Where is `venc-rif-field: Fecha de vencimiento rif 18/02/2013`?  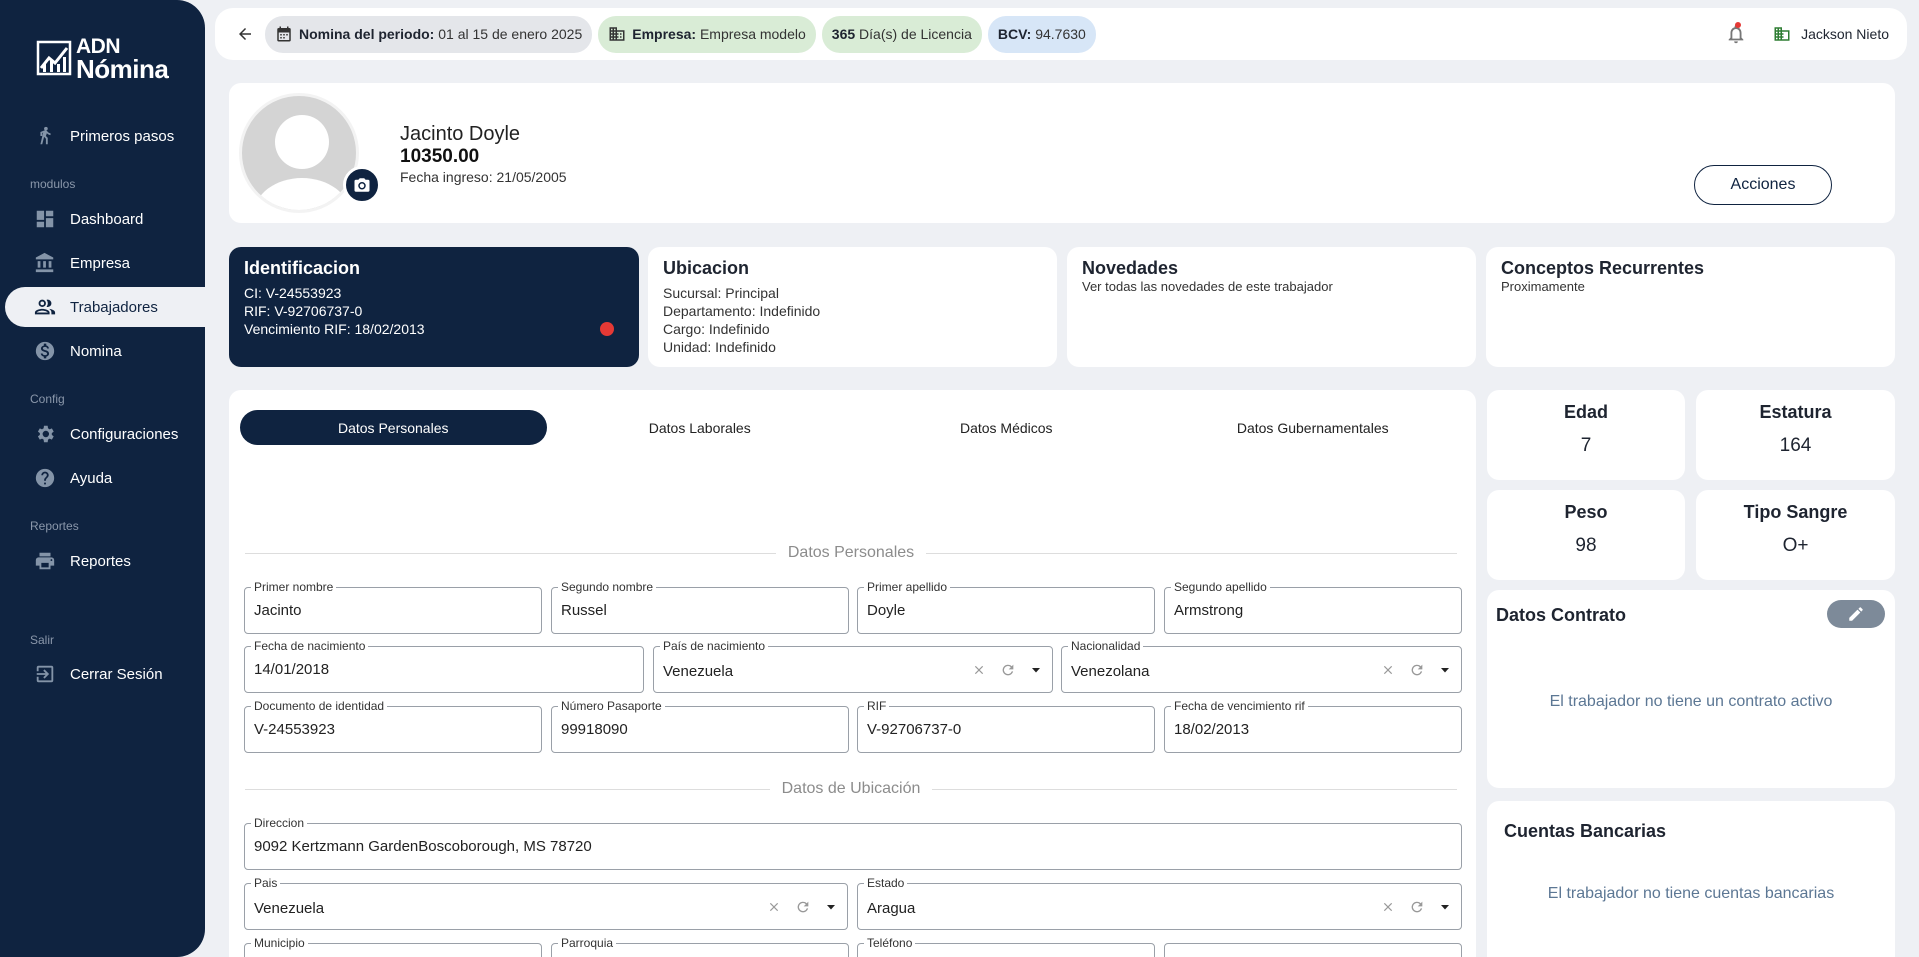
venc-rif-field: Fecha de vencimiento rif 18/02/2013 is located at coordinates (1313, 726).